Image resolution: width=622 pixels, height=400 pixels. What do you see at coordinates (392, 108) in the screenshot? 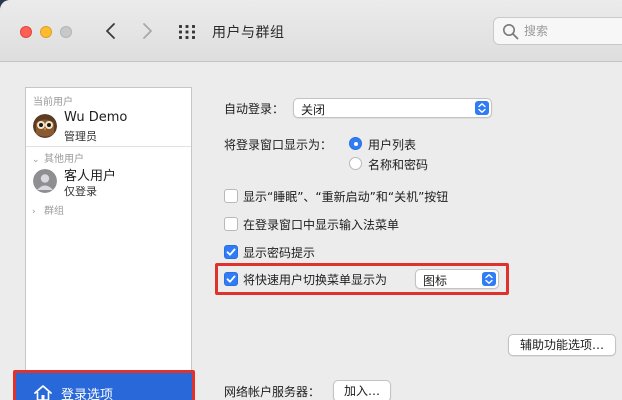
I see `auto-login-popup: 关闭` at bounding box center [392, 108].